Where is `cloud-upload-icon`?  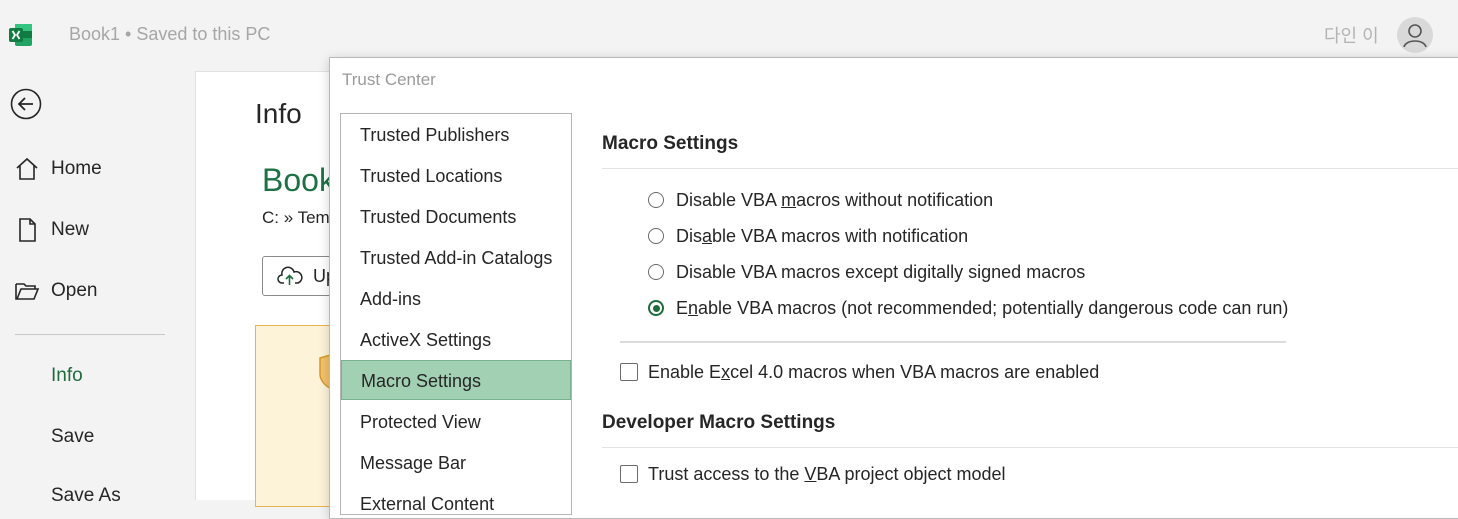 cloud-upload-icon is located at coordinates (290, 275).